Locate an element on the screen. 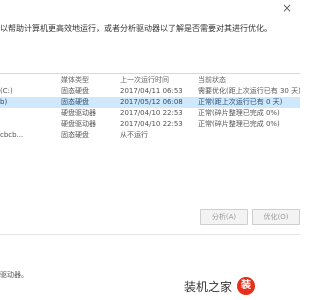  last-run-time: 2017/04/11 06:53 is located at coordinates (151, 91).